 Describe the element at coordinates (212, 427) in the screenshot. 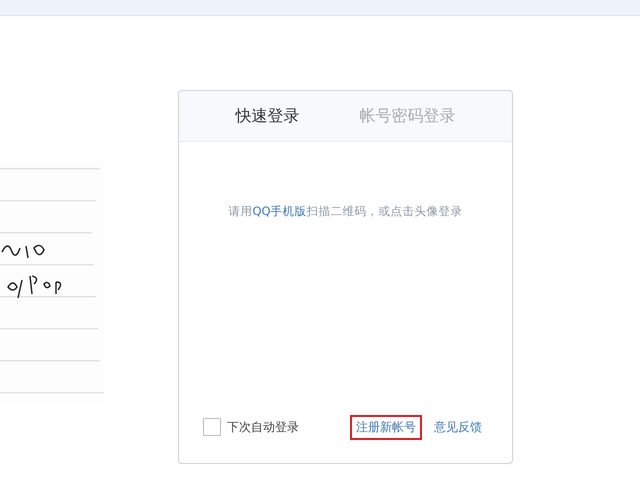

I see `checkbox` at that location.